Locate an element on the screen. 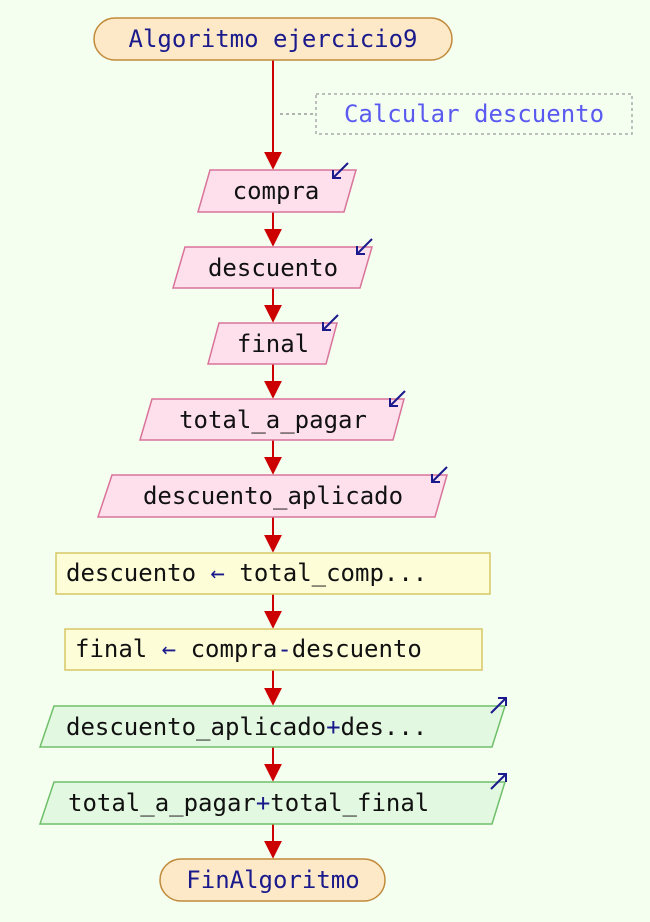 Image resolution: width=650 pixels, height=922 pixels. input-label: final is located at coordinates (273, 344).